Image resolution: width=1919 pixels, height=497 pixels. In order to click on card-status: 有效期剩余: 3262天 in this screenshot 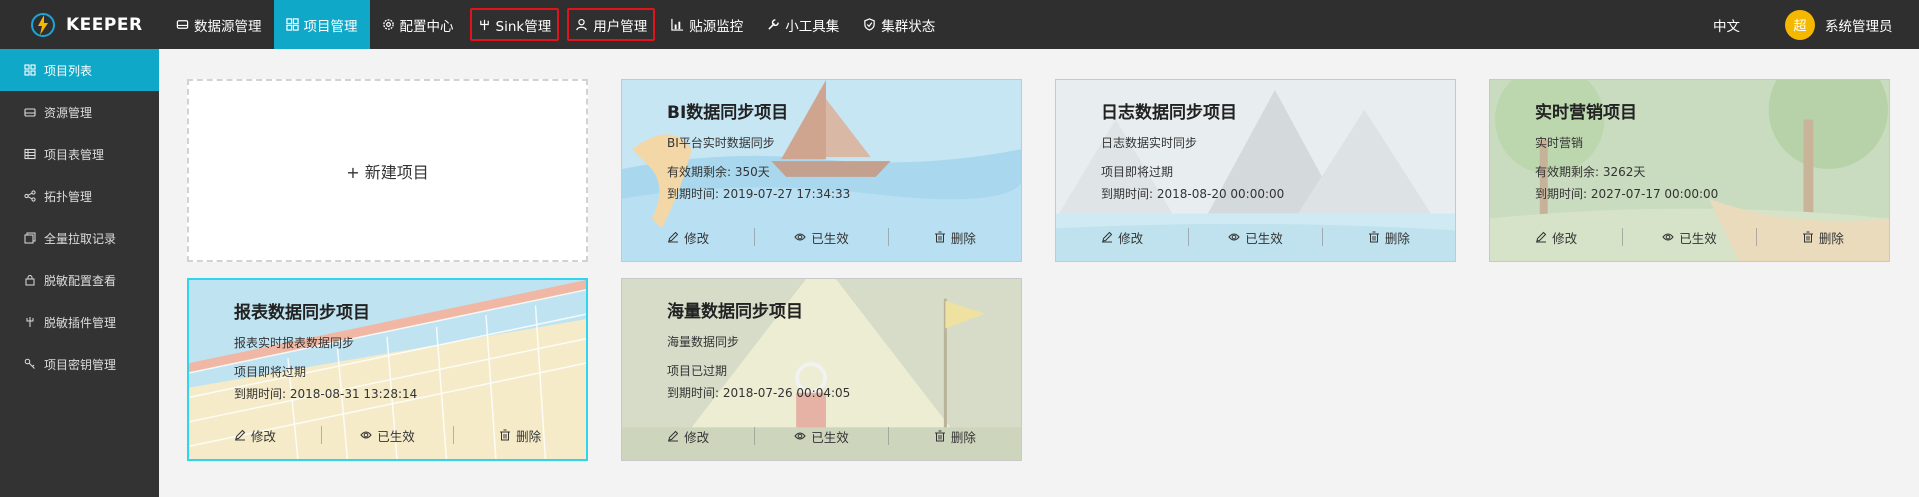, I will do `click(1590, 172)`.